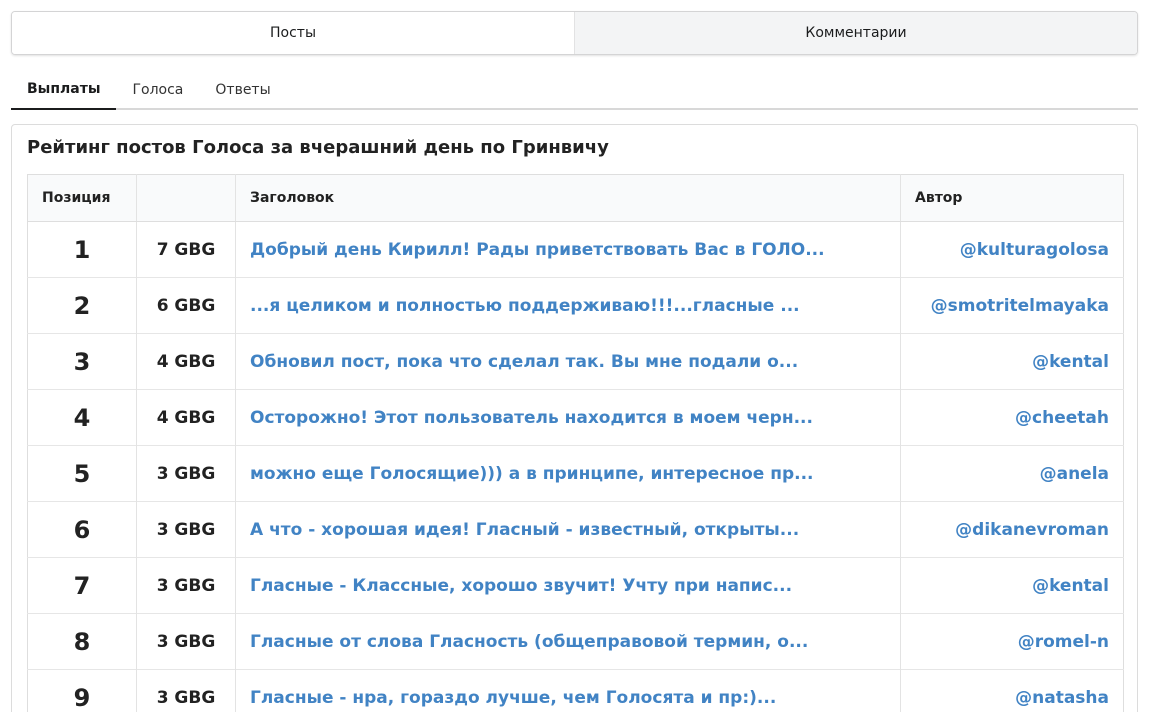 The image size is (1153, 712). What do you see at coordinates (157, 90) in the screenshot?
I see `tab-votes: Голоса` at bounding box center [157, 90].